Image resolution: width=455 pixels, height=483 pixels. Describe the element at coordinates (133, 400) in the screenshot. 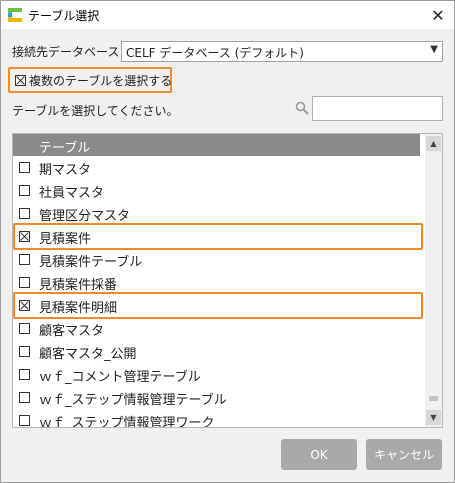

I see `row-label: ｗｆ_ステップ情報管理テーブル` at that location.